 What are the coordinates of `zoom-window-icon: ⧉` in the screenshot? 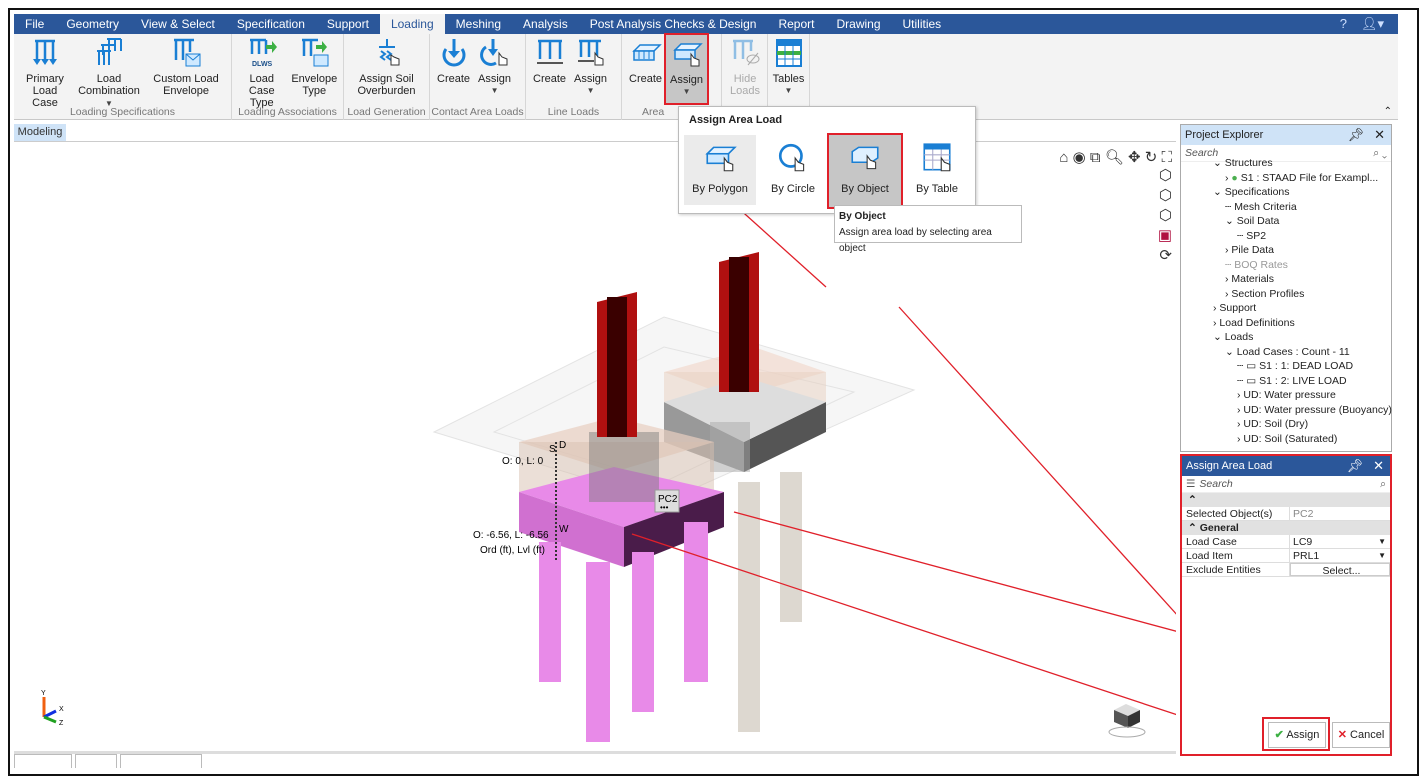 It's located at (1095, 157).